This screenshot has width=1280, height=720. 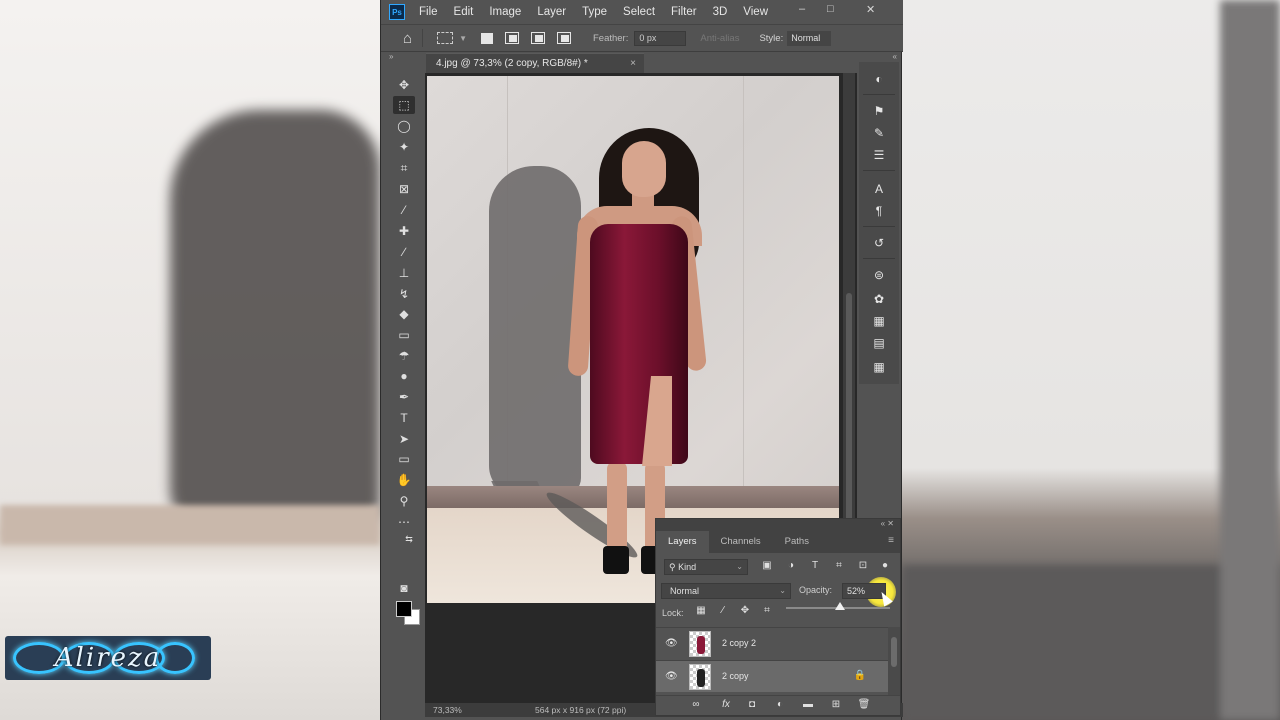 What do you see at coordinates (535, 63) in the screenshot?
I see `document-tab: 4.jpg @ 73,3% (2 copy, RGB/8#) * ×` at bounding box center [535, 63].